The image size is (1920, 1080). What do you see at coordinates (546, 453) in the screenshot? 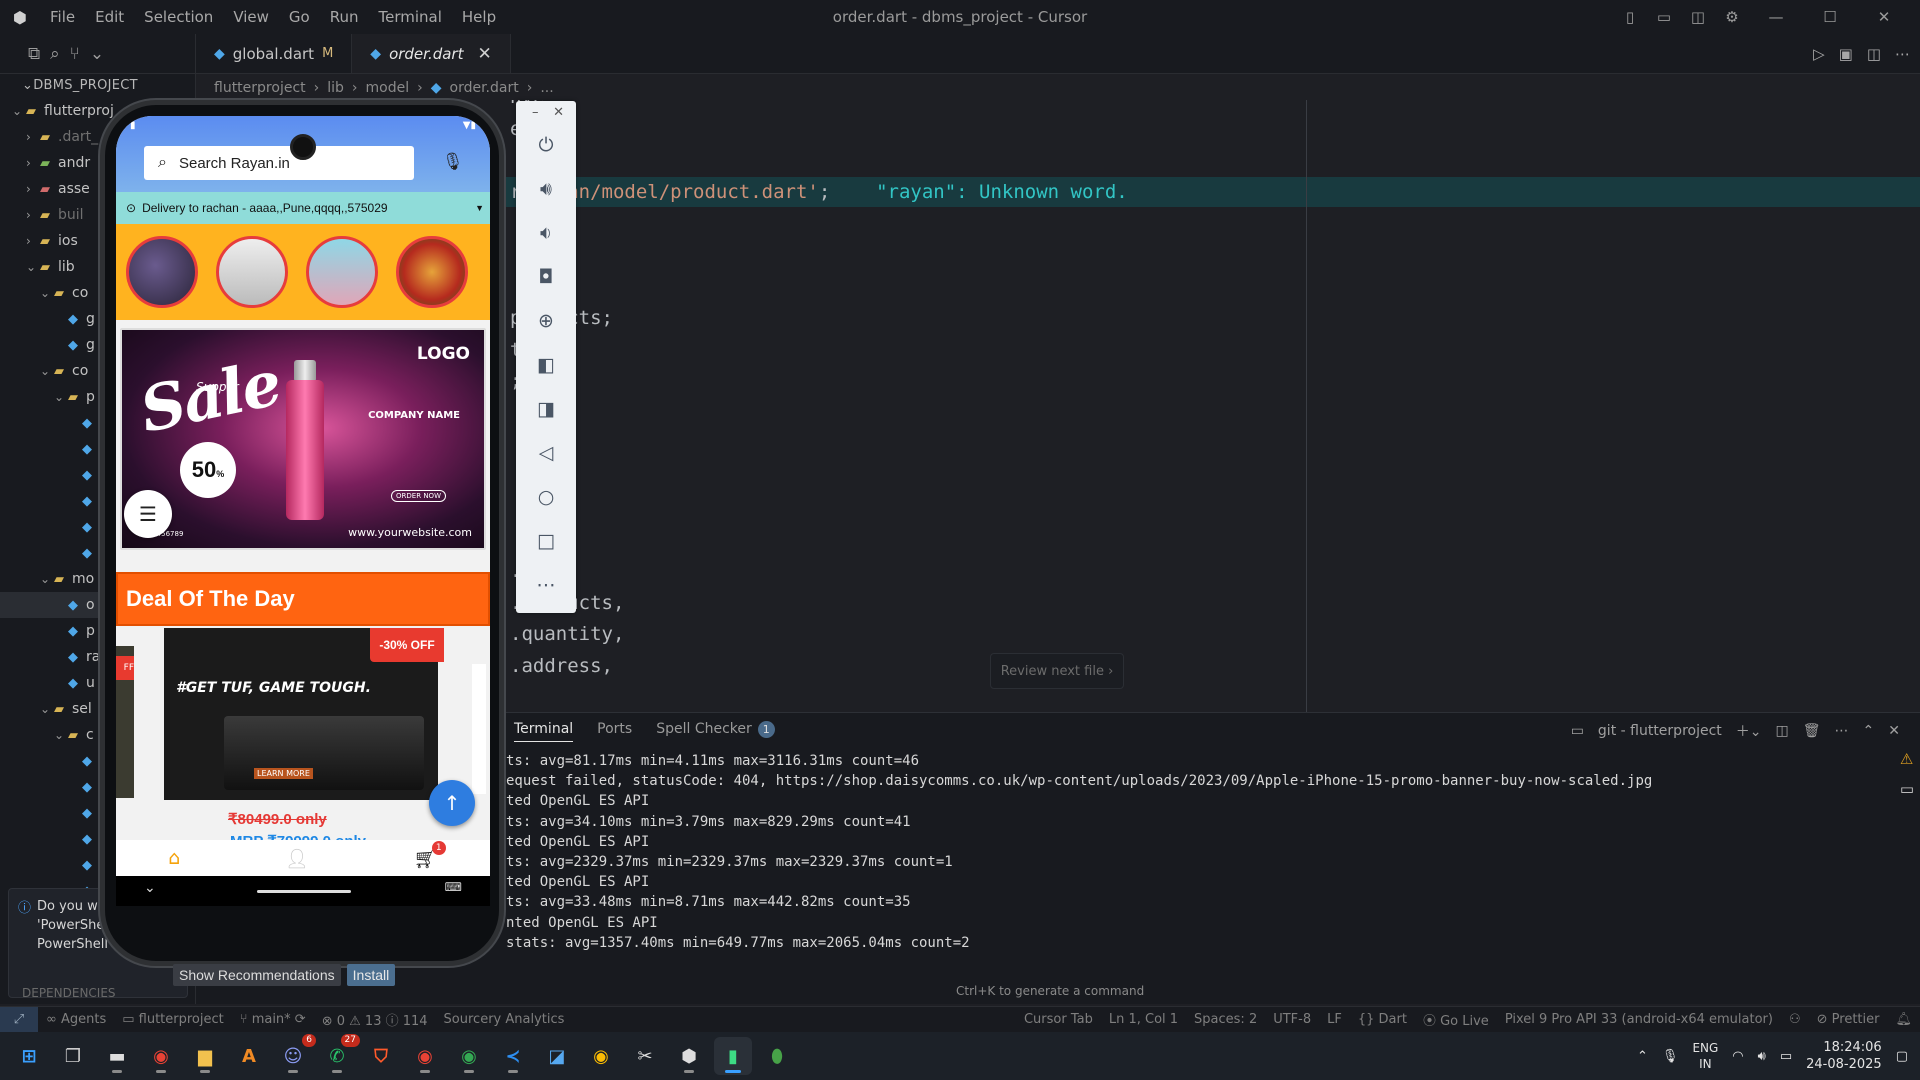
I see `back-icon: ◁` at bounding box center [546, 453].